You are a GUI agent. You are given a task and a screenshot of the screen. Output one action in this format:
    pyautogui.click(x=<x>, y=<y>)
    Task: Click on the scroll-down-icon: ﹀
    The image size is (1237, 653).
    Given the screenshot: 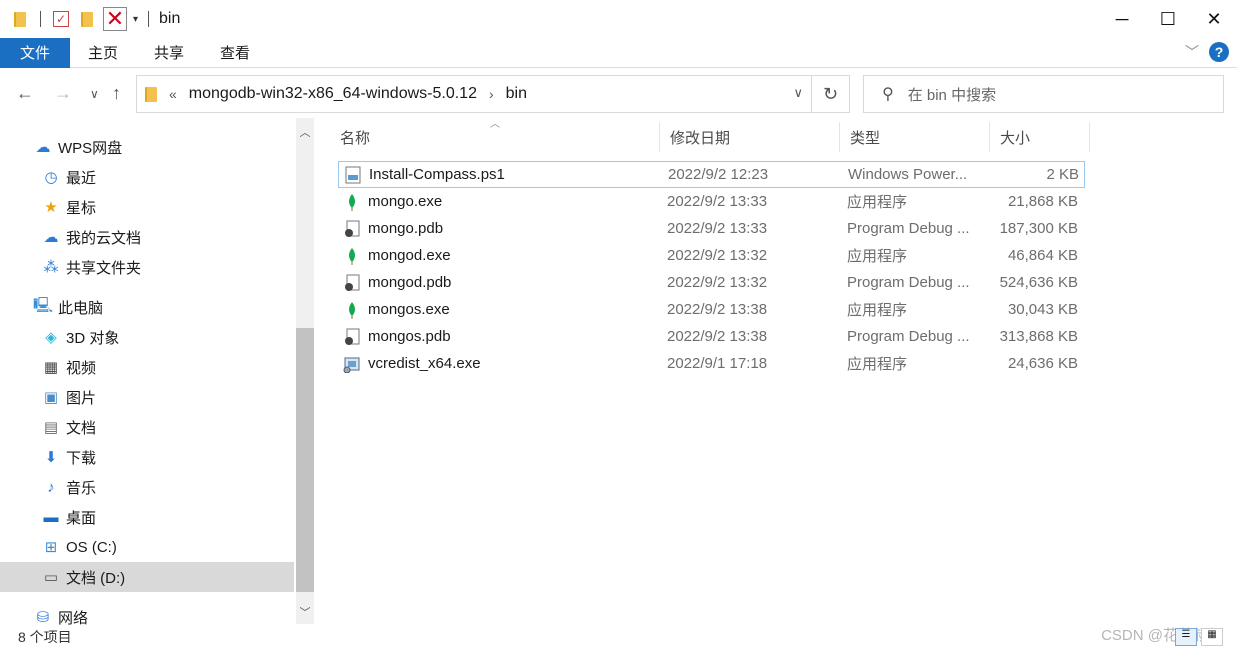 What is the action you would take?
    pyautogui.click(x=305, y=612)
    